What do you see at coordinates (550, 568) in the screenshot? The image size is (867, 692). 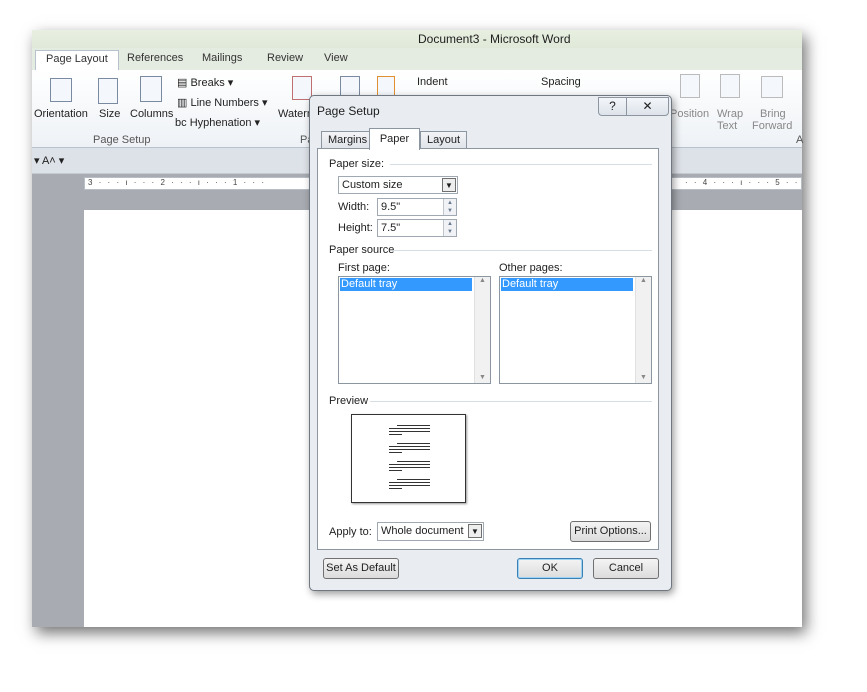 I see `ok-button: OK` at bounding box center [550, 568].